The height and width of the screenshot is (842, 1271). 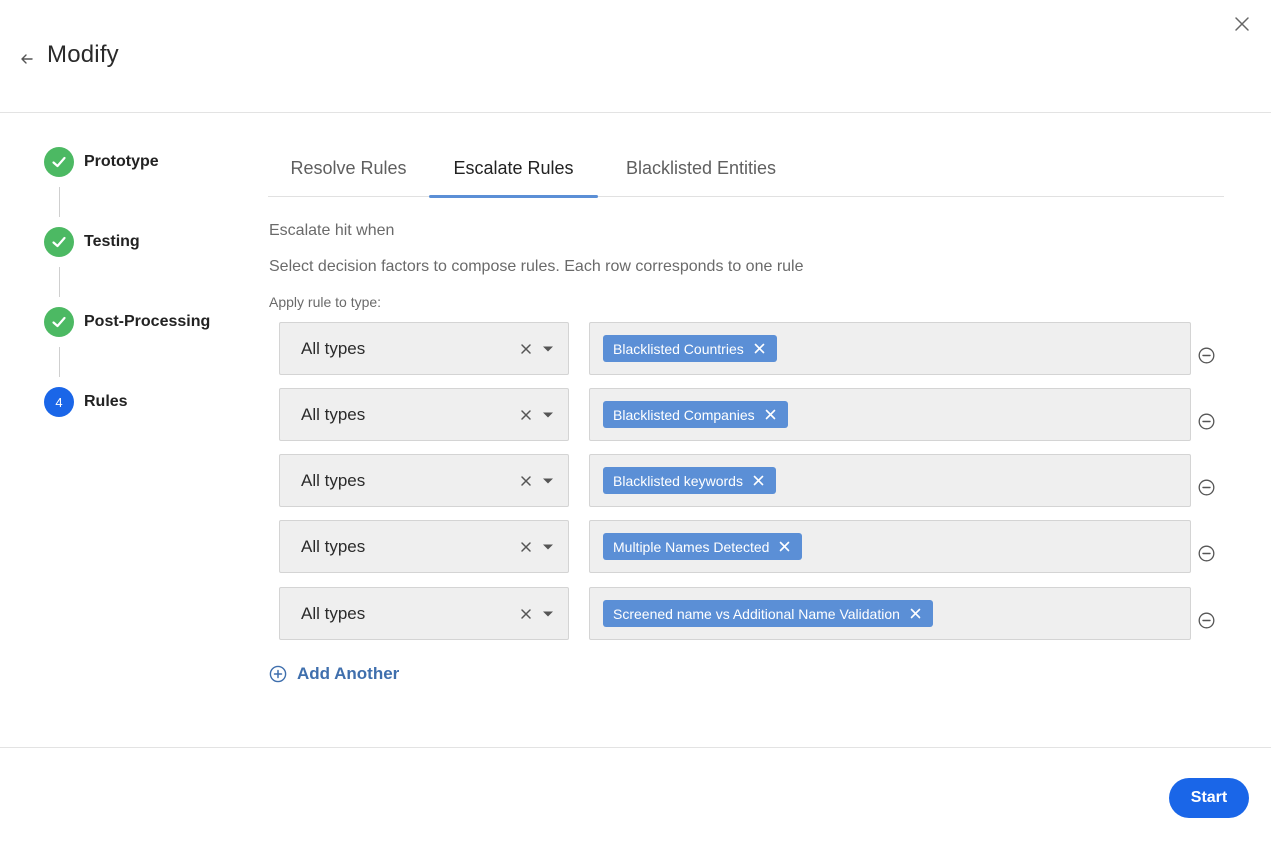 I want to click on factor-chip: Blacklisted Countries, so click(x=690, y=348).